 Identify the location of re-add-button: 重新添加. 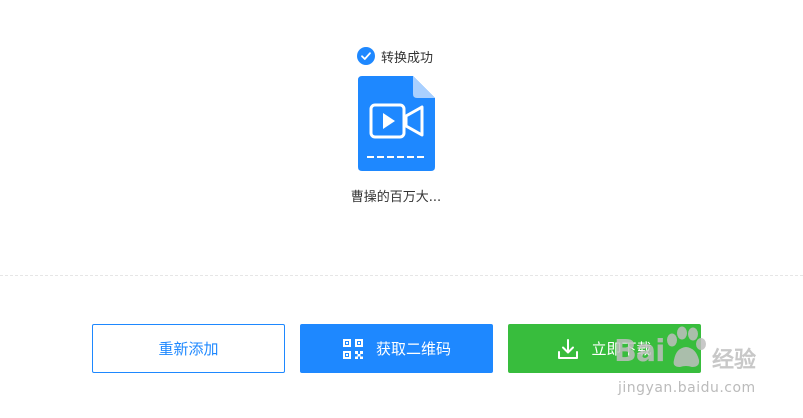
(188, 348).